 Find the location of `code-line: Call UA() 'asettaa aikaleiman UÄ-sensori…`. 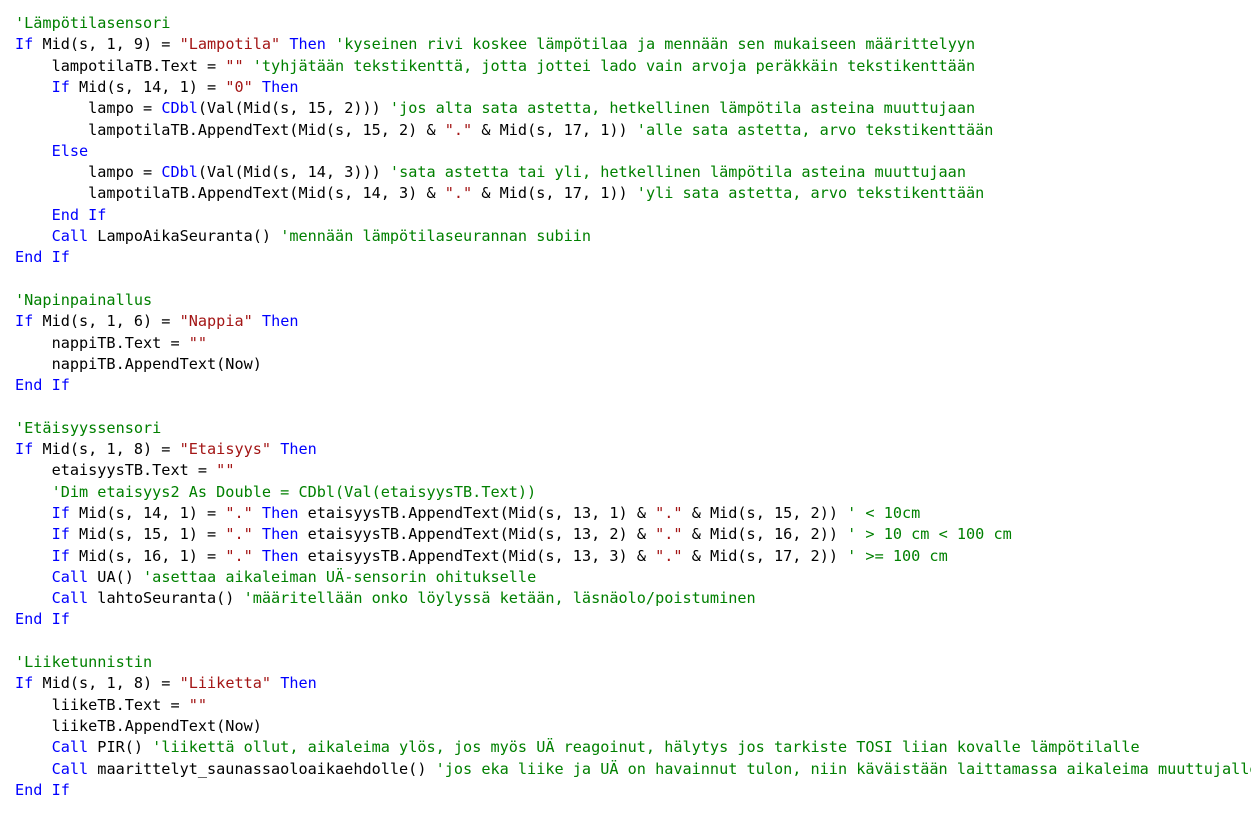

code-line: Call UA() 'asettaa aikaleiman UÄ-sensori… is located at coordinates (276, 577).